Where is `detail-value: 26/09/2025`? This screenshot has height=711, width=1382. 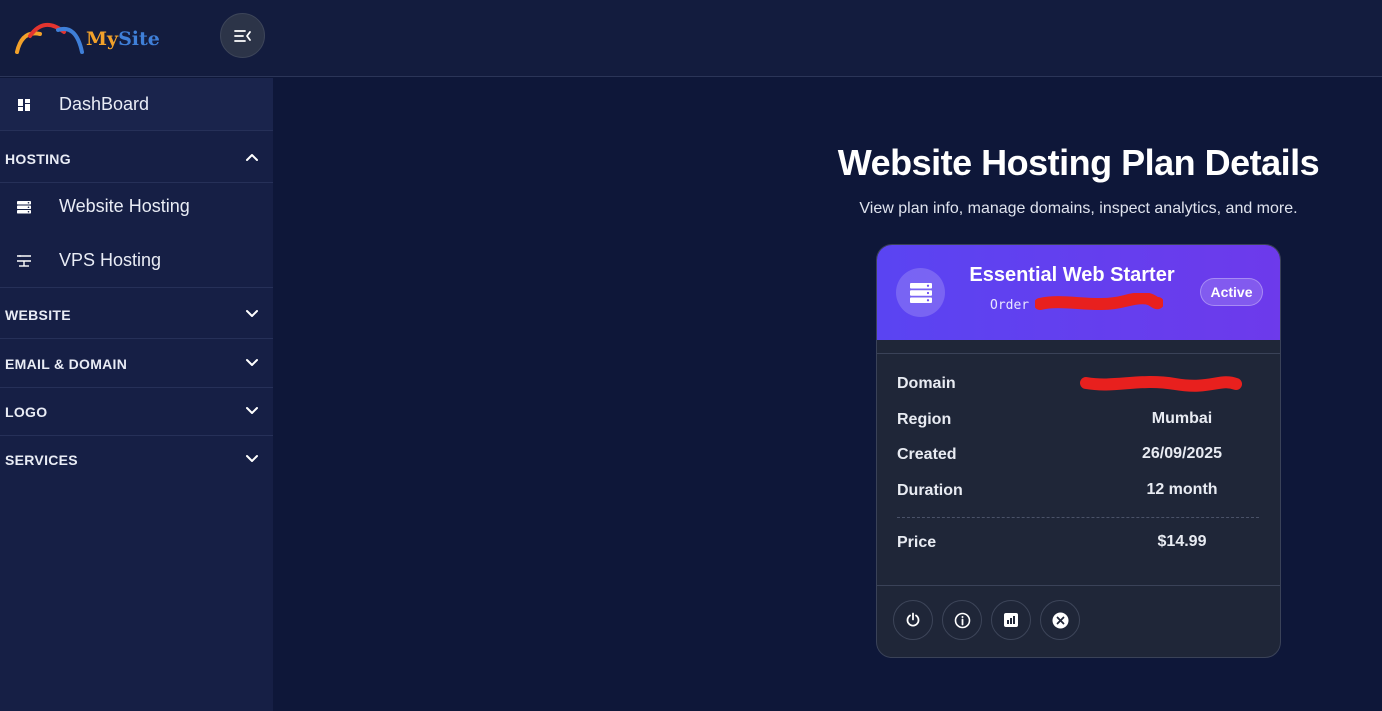 detail-value: 26/09/2025 is located at coordinates (1182, 453).